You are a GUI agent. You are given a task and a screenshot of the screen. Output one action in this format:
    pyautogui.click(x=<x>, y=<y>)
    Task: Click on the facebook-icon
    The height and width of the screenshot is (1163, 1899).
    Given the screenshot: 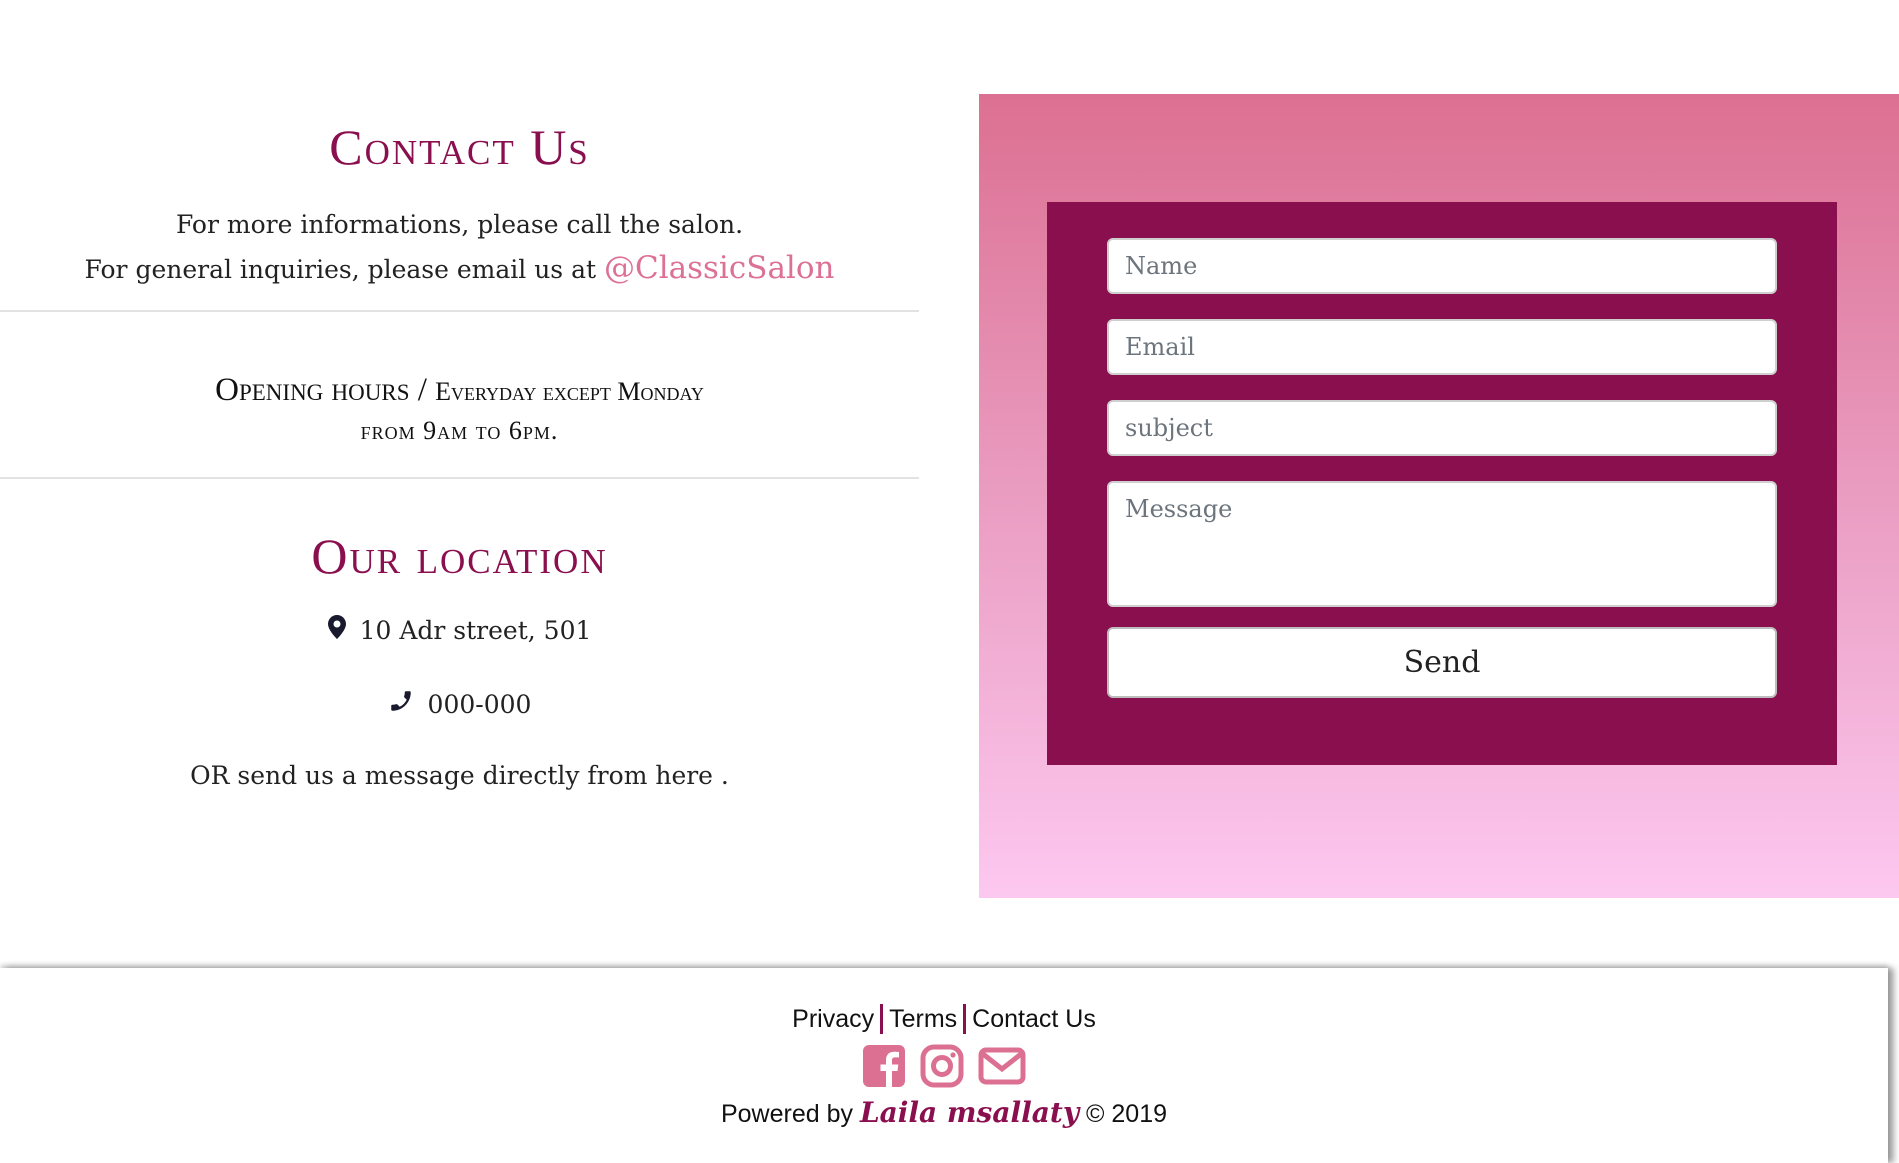 What is the action you would take?
    pyautogui.click(x=884, y=1066)
    